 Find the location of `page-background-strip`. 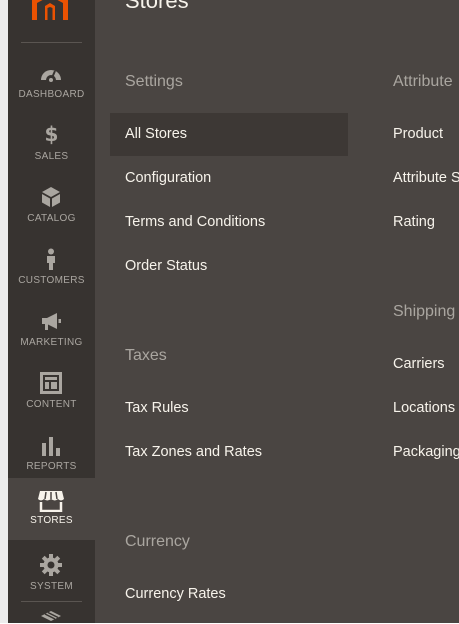

page-background-strip is located at coordinates (4, 311).